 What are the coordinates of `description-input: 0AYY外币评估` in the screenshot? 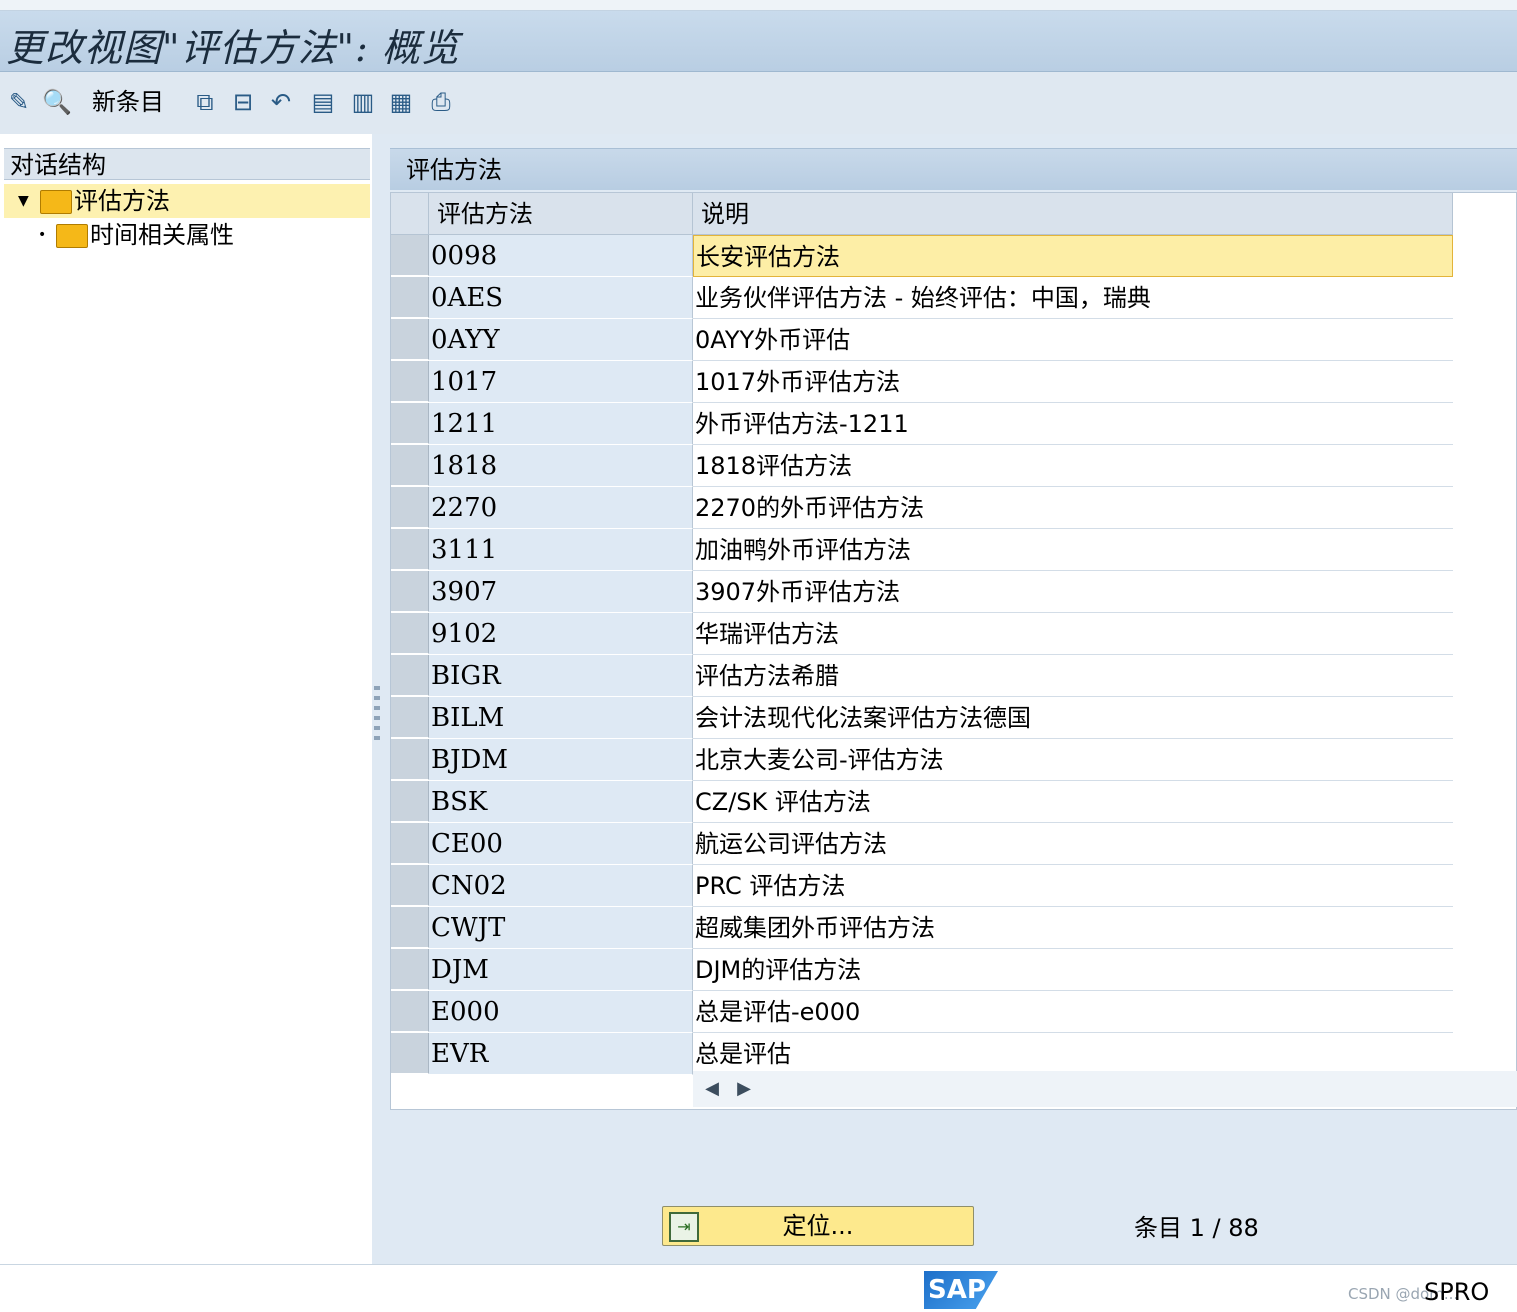 It's located at (1073, 340).